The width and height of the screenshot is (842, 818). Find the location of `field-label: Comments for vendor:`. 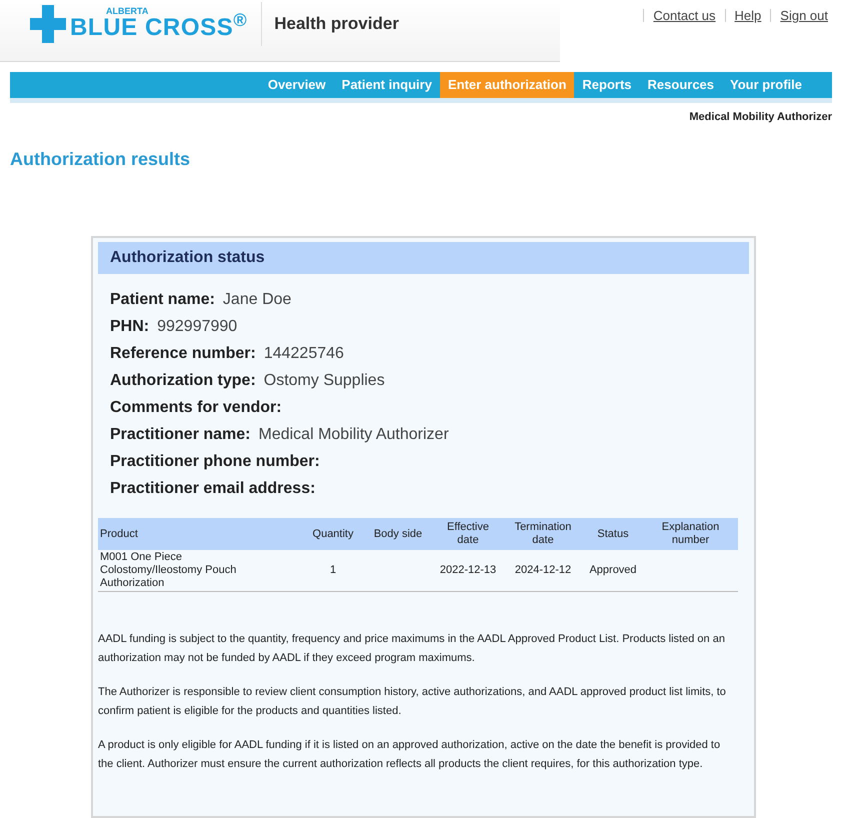

field-label: Comments for vendor: is located at coordinates (196, 408).